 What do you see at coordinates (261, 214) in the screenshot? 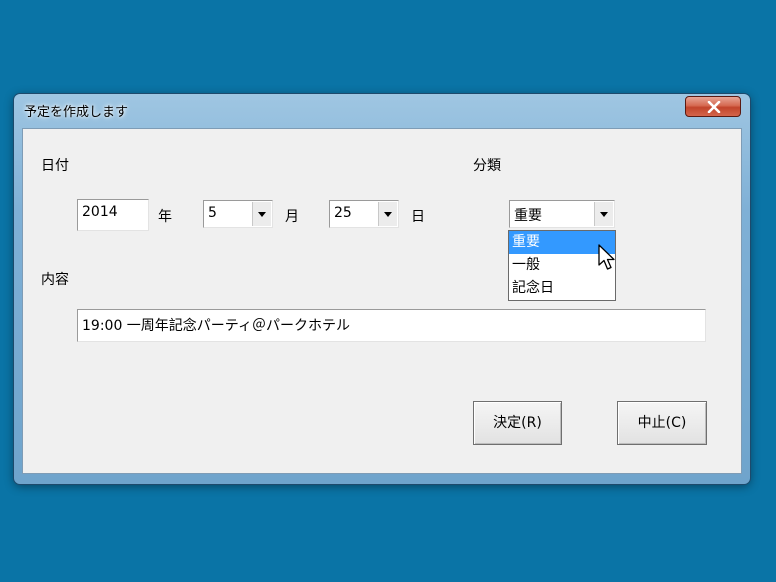
I see `month-dropdown-arrow-icon` at bounding box center [261, 214].